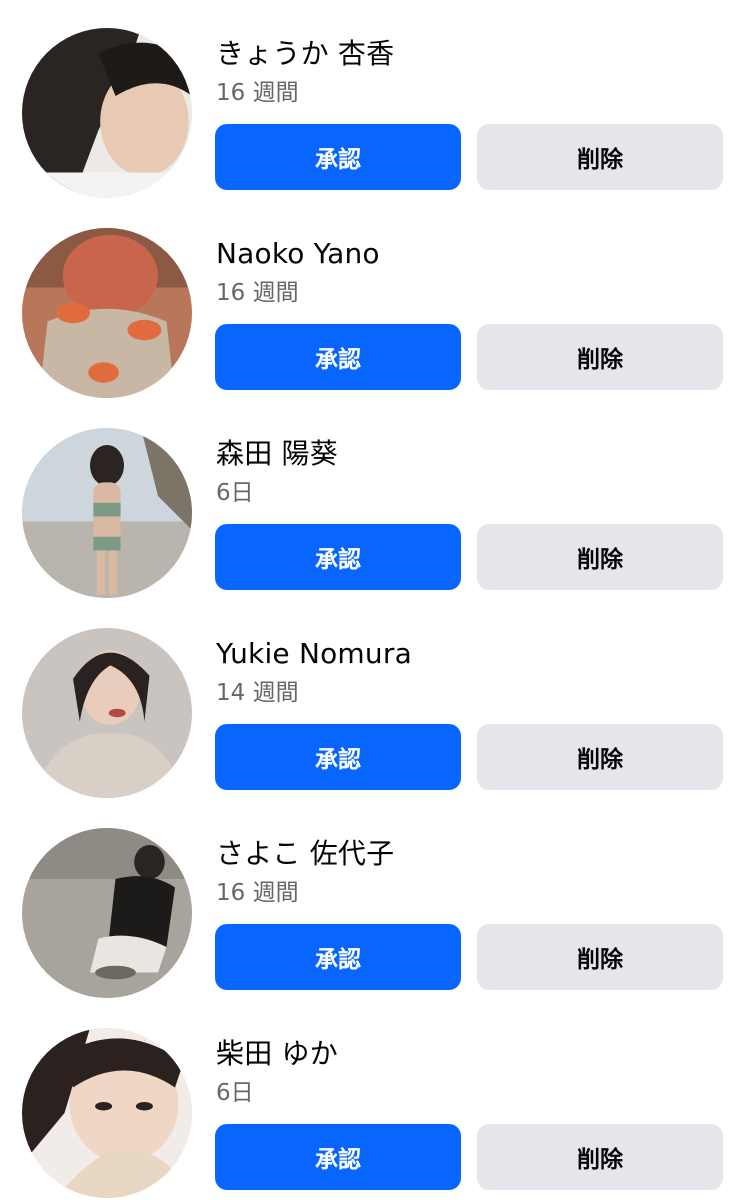 This screenshot has height=1200, width=745. What do you see at coordinates (277, 454) in the screenshot?
I see `requester-name: 森田 陽葵` at bounding box center [277, 454].